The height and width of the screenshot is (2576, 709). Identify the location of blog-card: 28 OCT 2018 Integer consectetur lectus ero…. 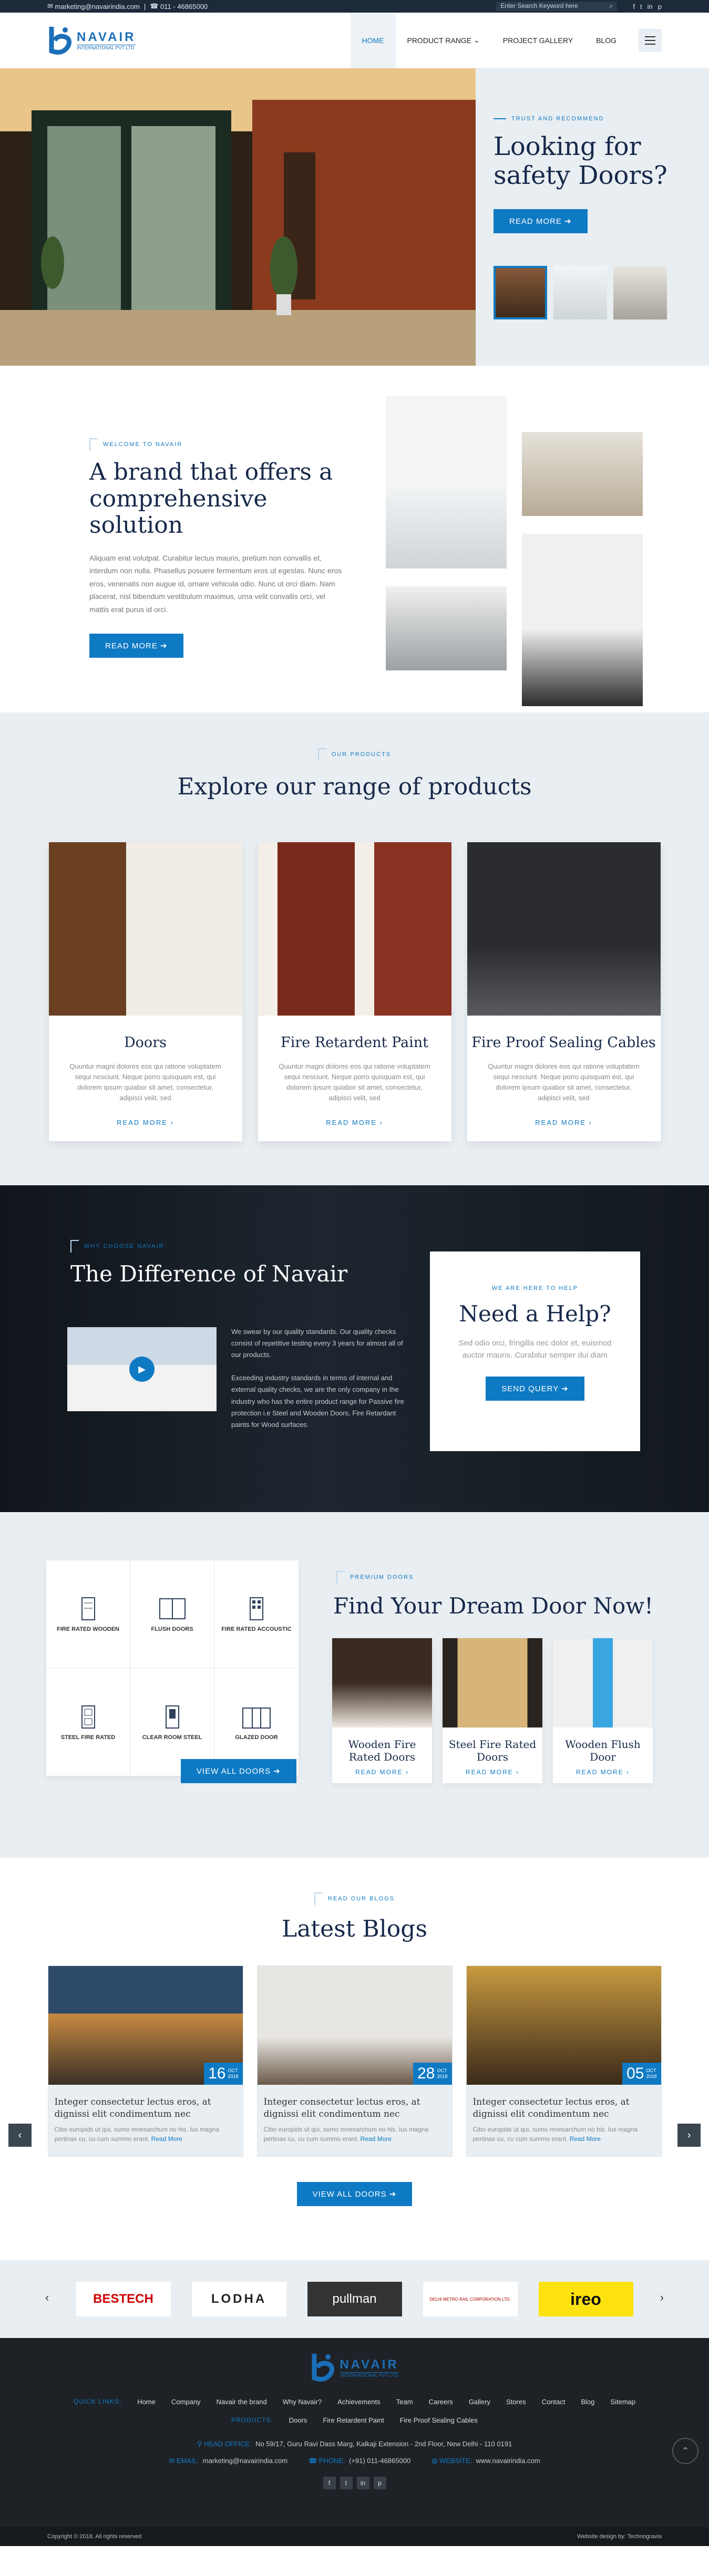
(354, 2061).